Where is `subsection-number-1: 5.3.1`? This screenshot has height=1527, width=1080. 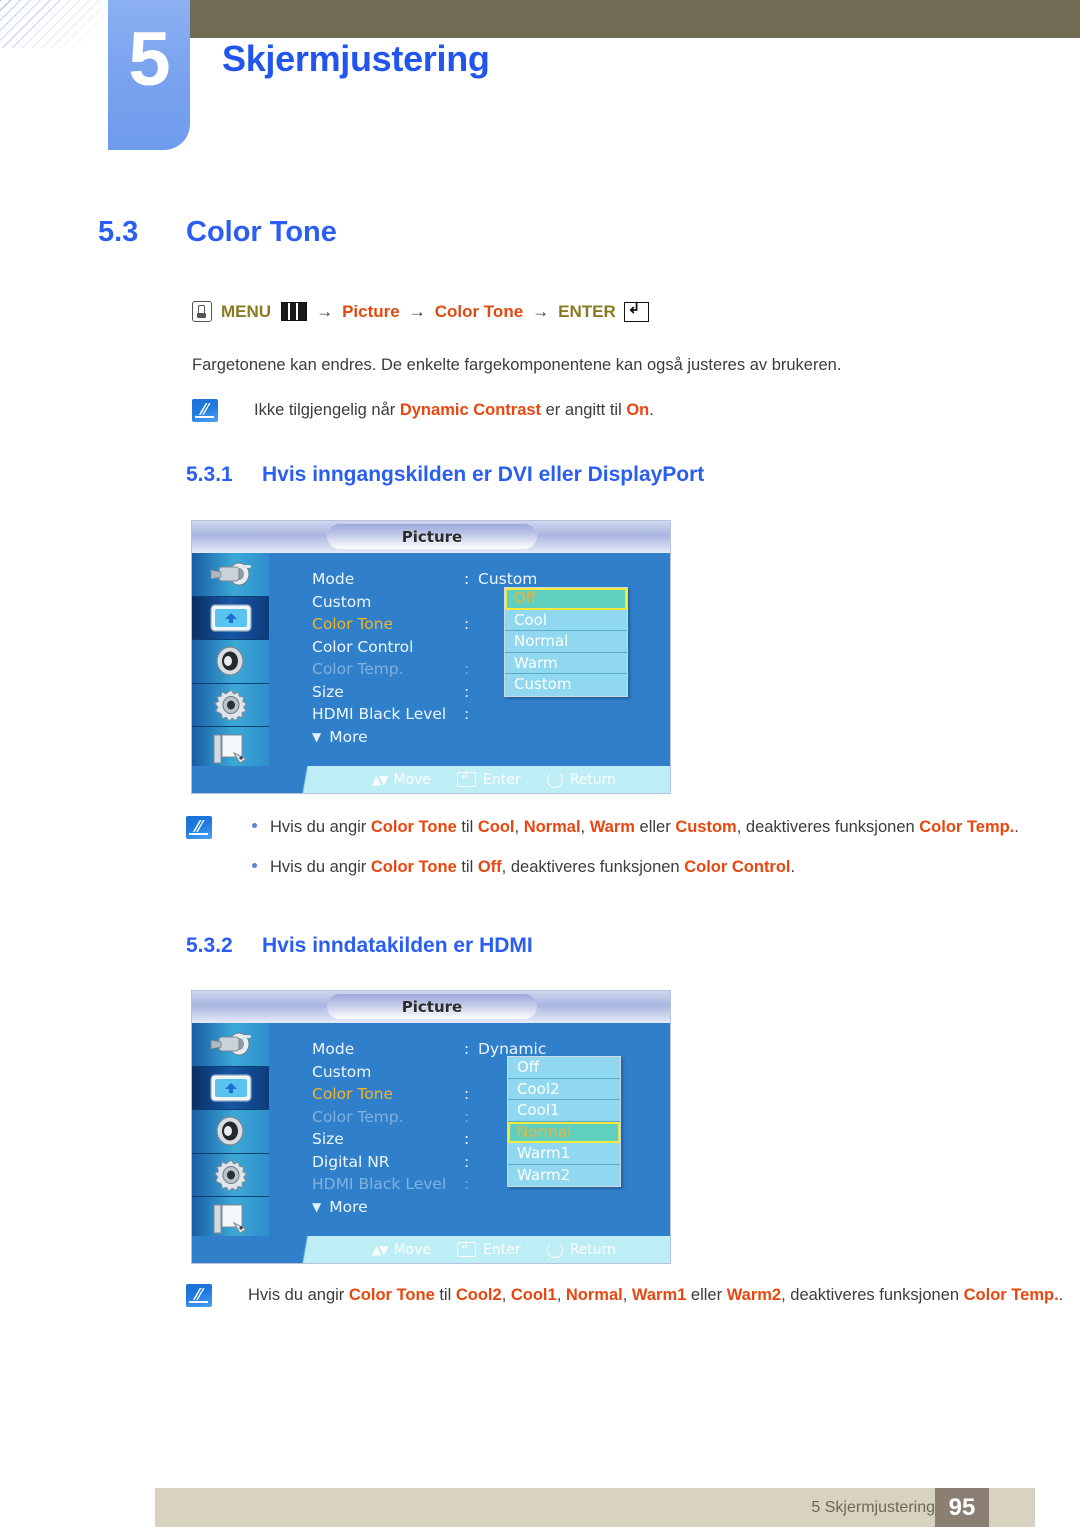
subsection-number-1: 5.3.1 is located at coordinates (209, 474).